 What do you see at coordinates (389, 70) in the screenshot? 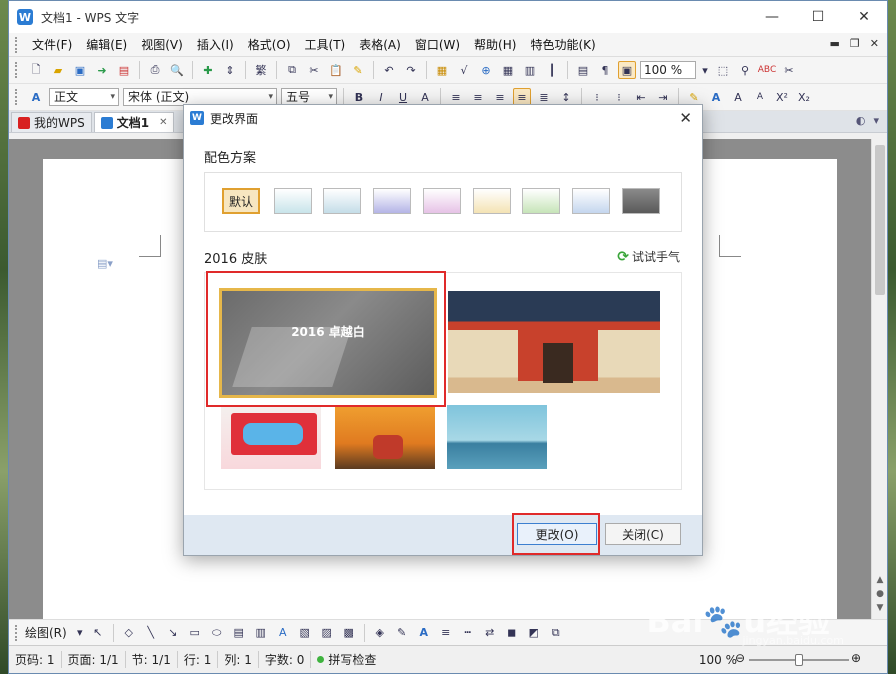
I see `undo-icon: ↶` at bounding box center [389, 70].